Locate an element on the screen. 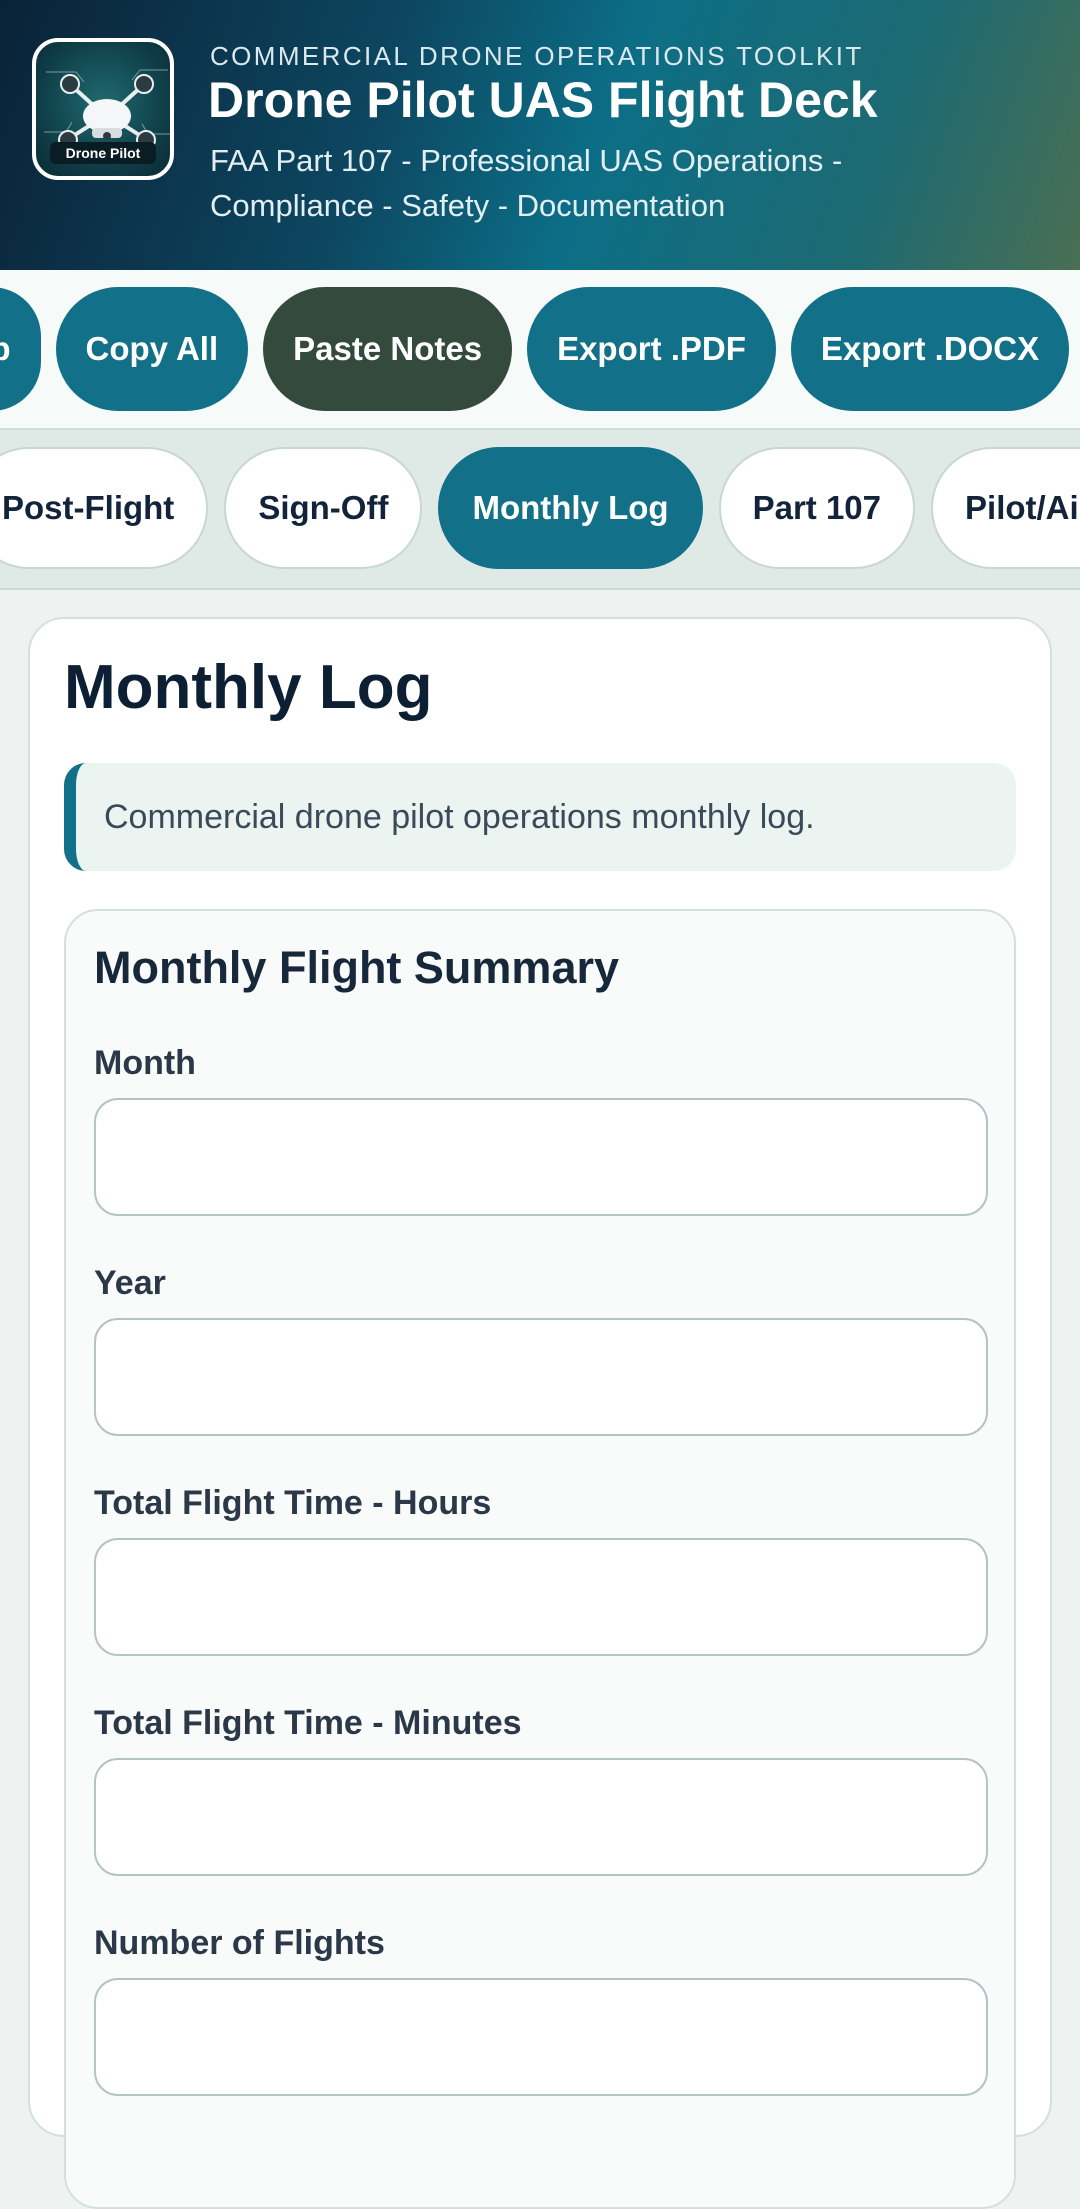 The height and width of the screenshot is (2209, 1080). tab-pilot-aircraft: Pilot/Aircr is located at coordinates (1005, 508).